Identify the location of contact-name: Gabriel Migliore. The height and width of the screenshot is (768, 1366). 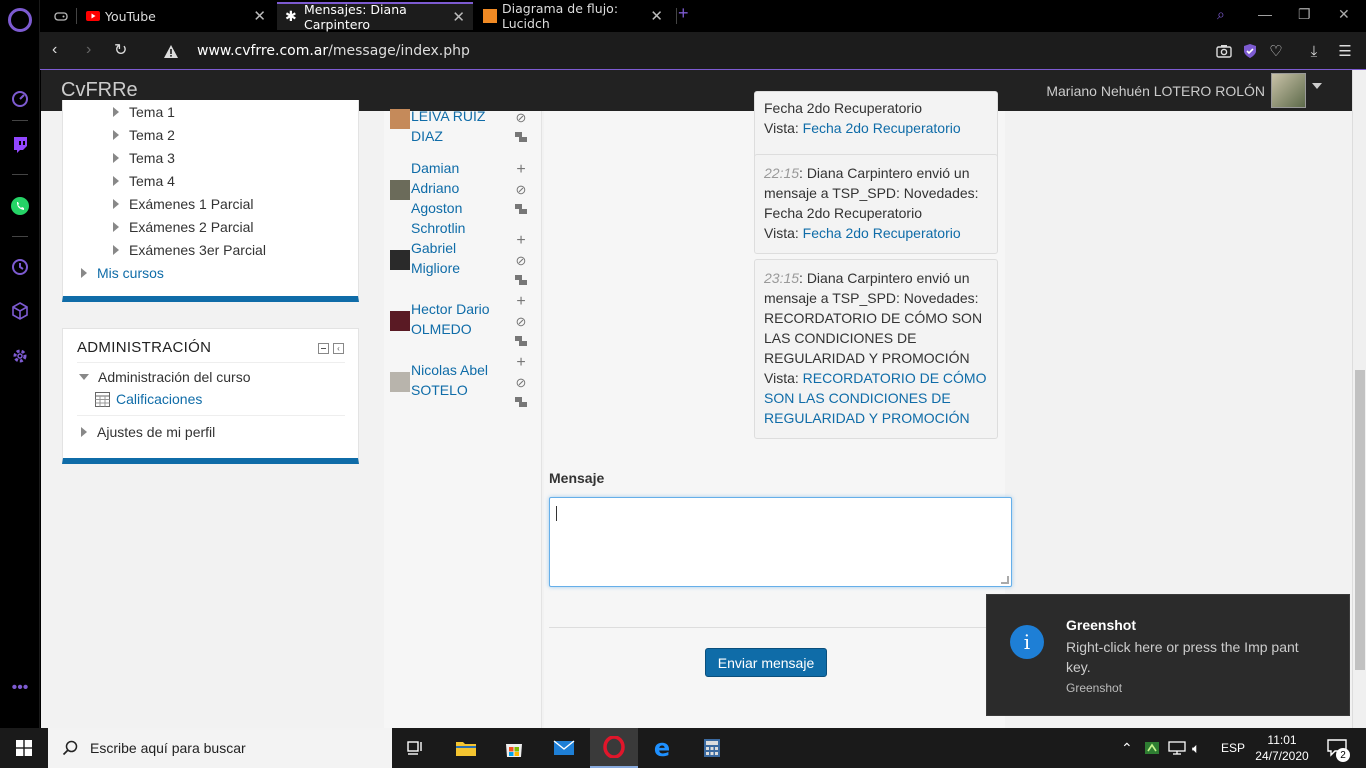
(453, 258).